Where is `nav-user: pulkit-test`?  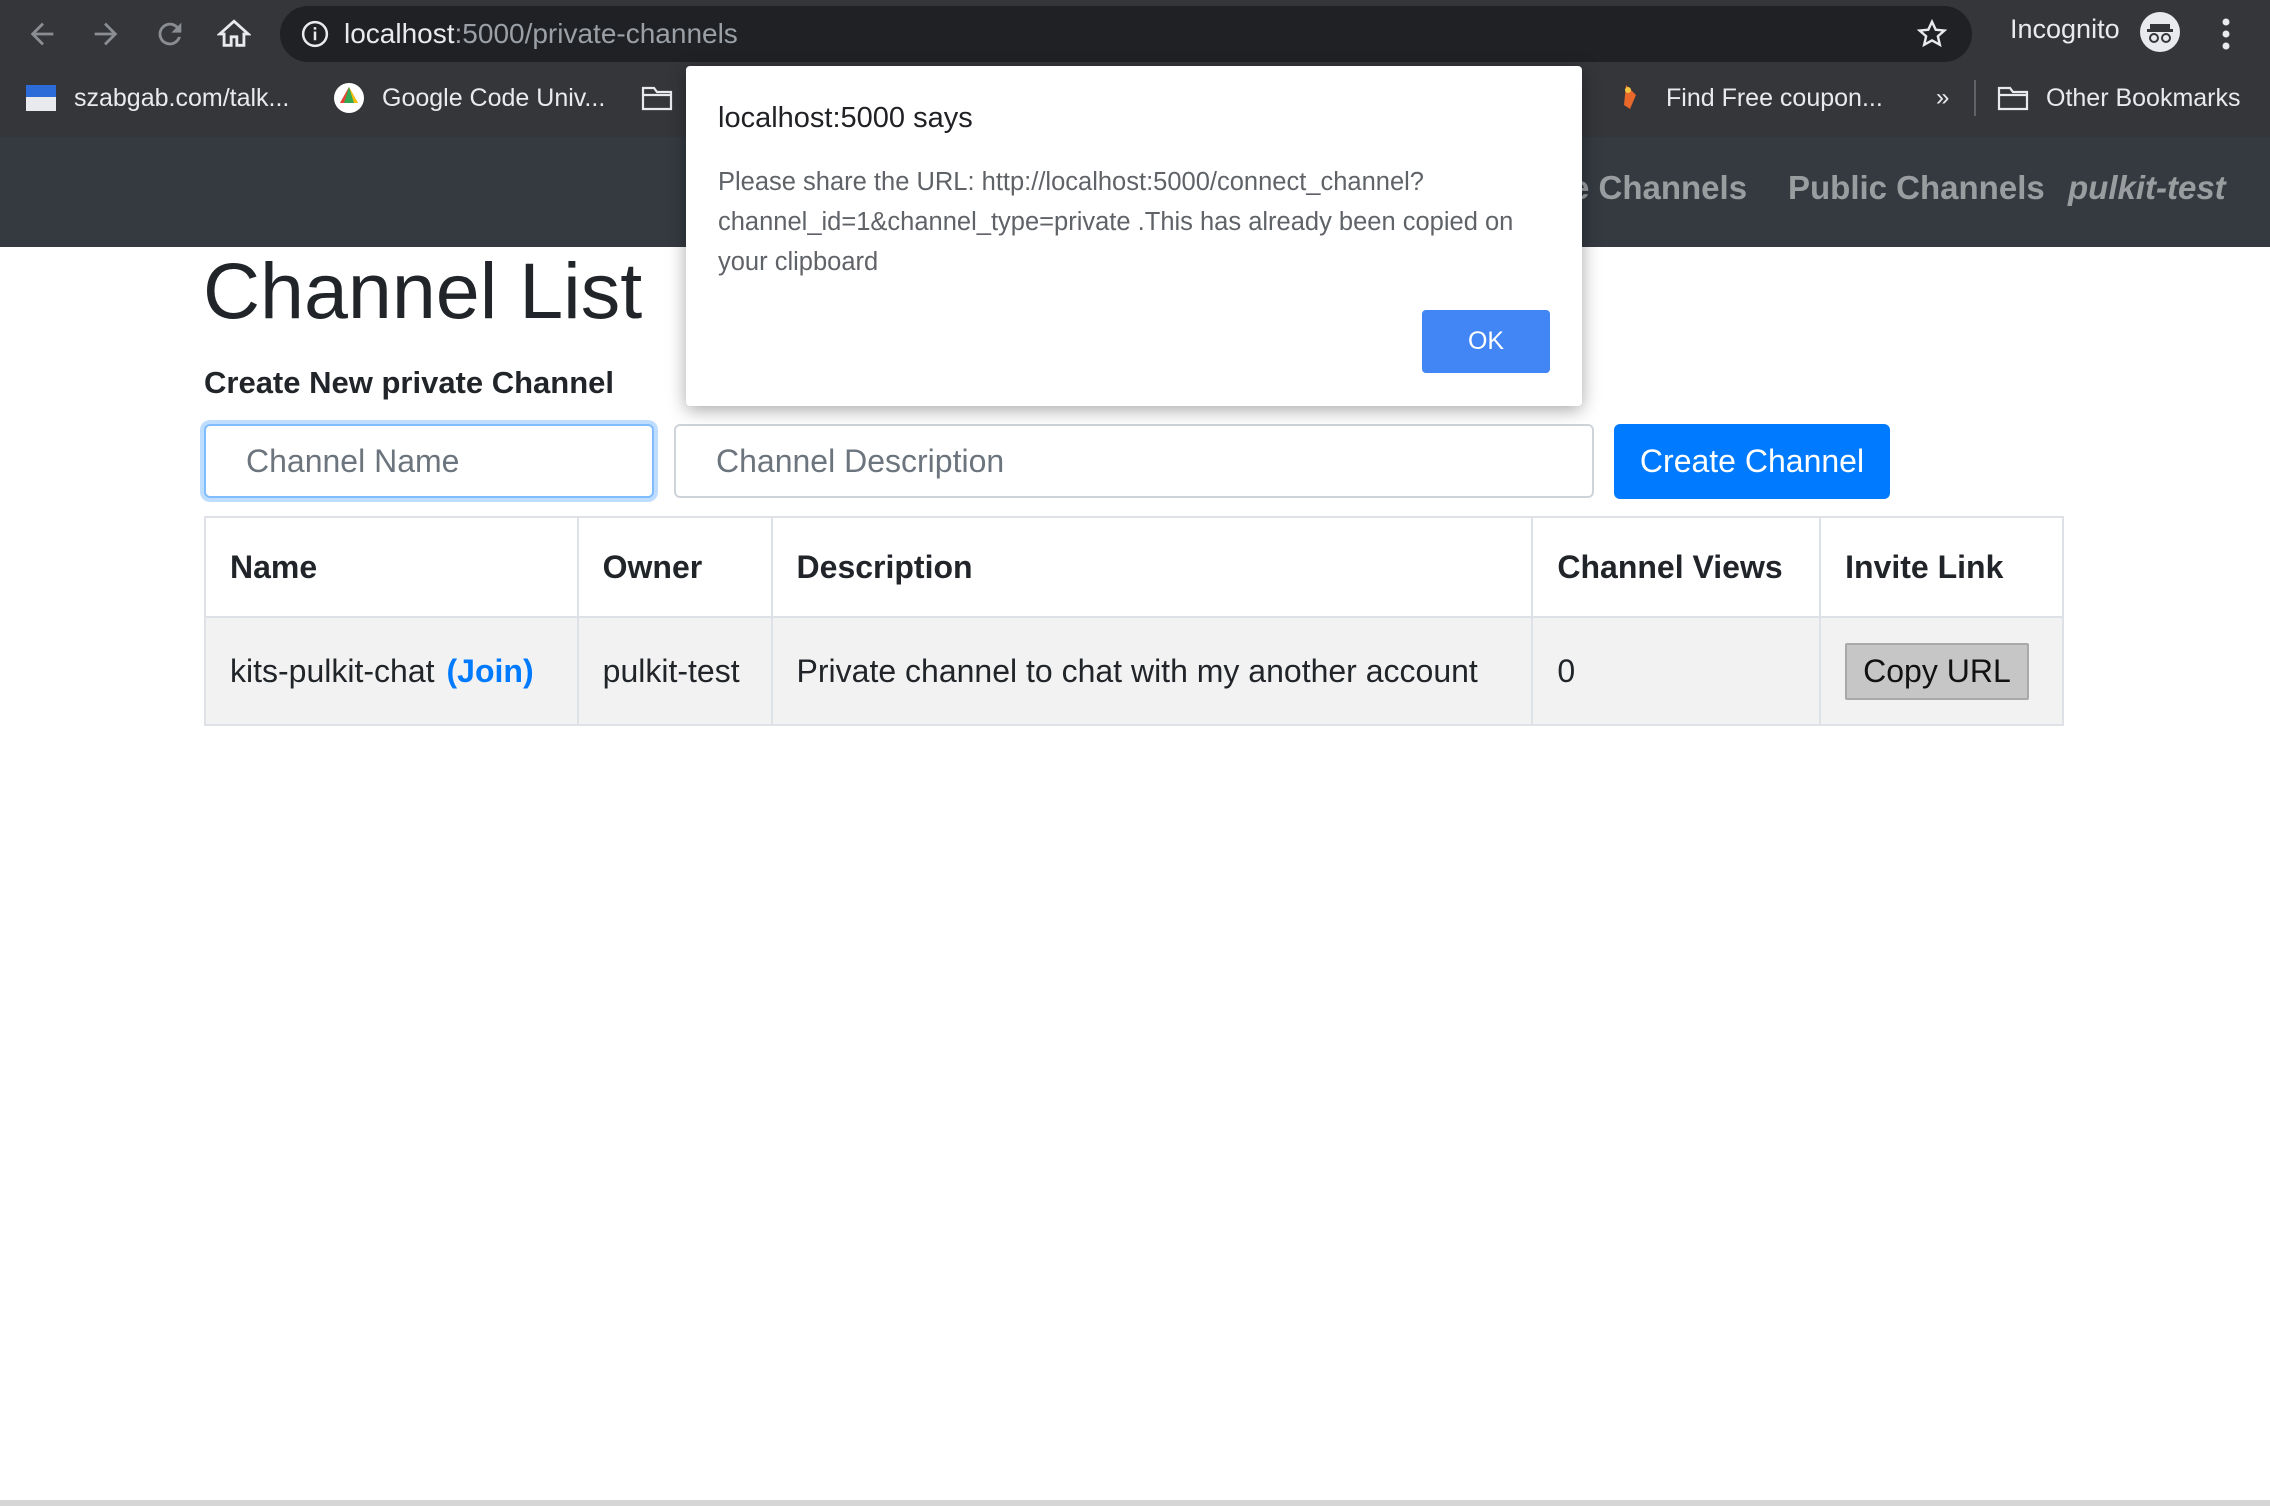 nav-user: pulkit-test is located at coordinates (2147, 188).